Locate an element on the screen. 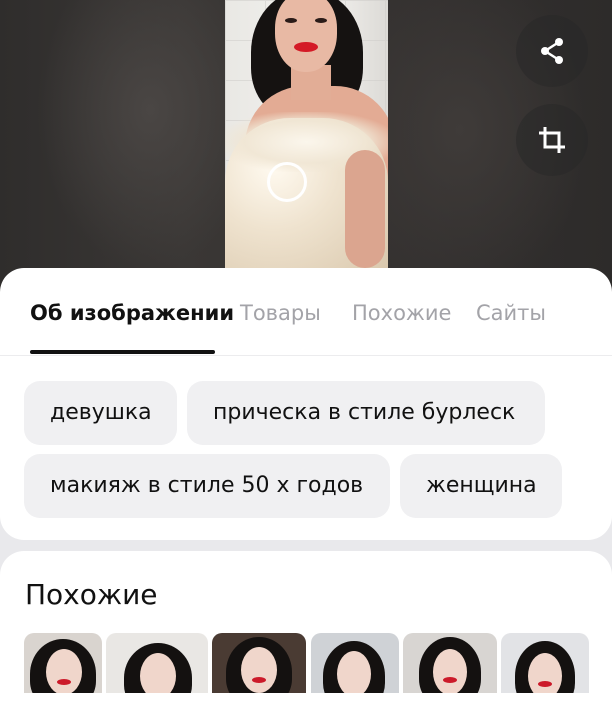 This screenshot has height=711, width=612. photo-face is located at coordinates (306, 36).